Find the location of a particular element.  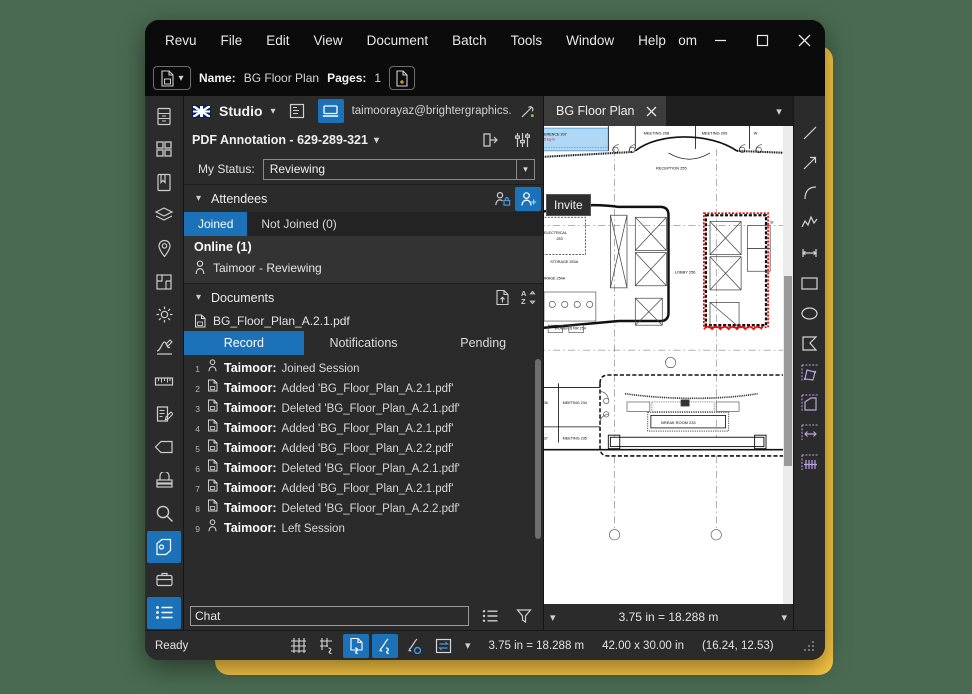

scale-next-icon: ▾ is located at coordinates (784, 617).